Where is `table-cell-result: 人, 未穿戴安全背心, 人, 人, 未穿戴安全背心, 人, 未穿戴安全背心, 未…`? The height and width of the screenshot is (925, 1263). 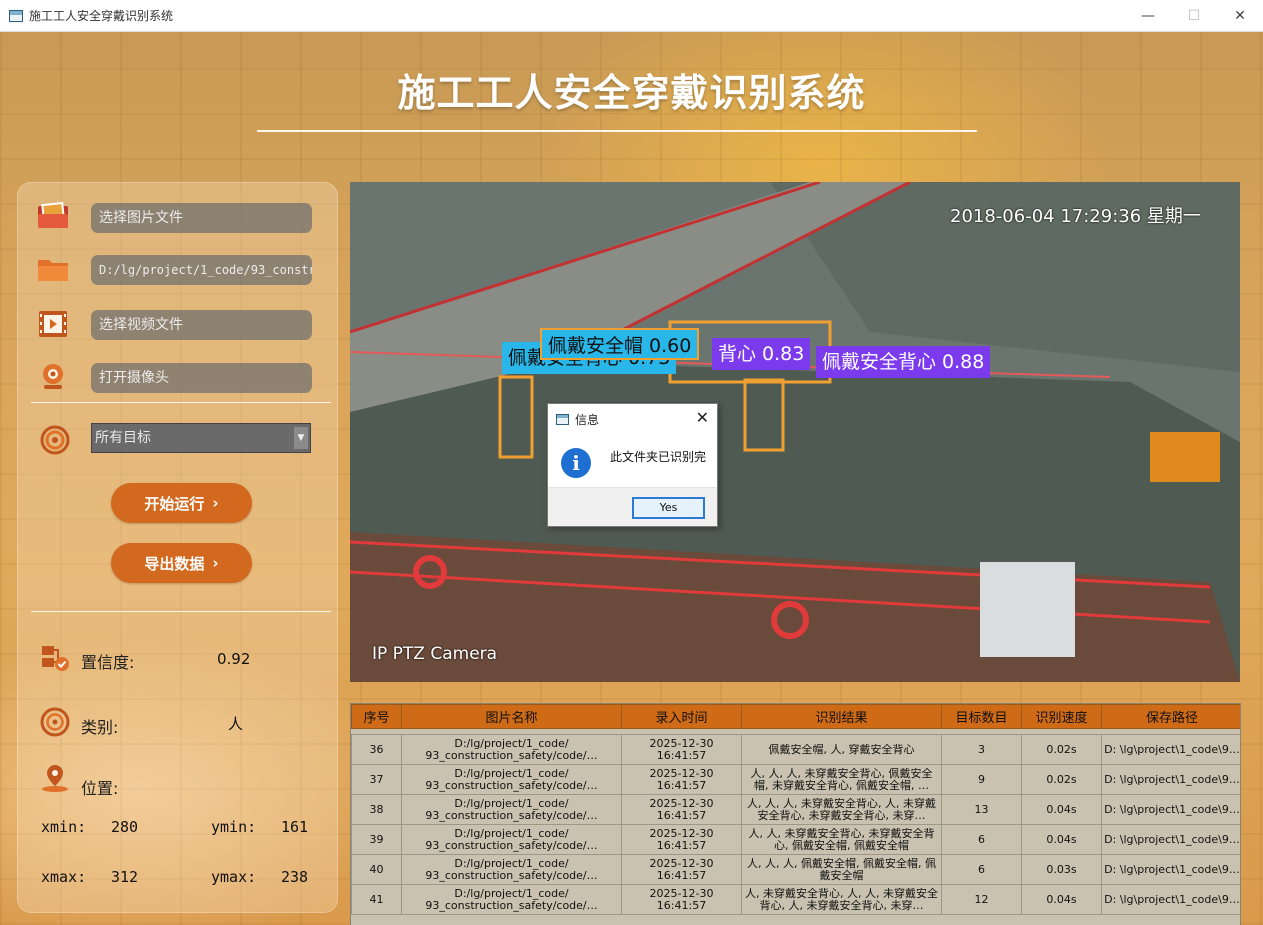
table-cell-result: 人, 未穿戴安全背心, 人, 人, 未穿戴安全背心, 人, 未穿戴安全背心, 未… is located at coordinates (841, 899).